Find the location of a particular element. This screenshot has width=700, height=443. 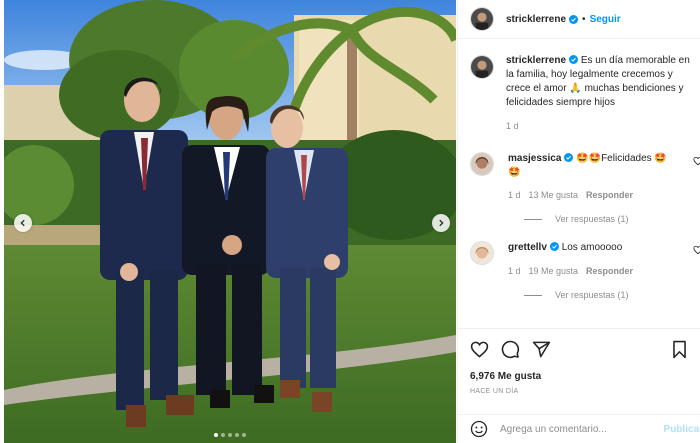

chevron-right-icon is located at coordinates (441, 223).